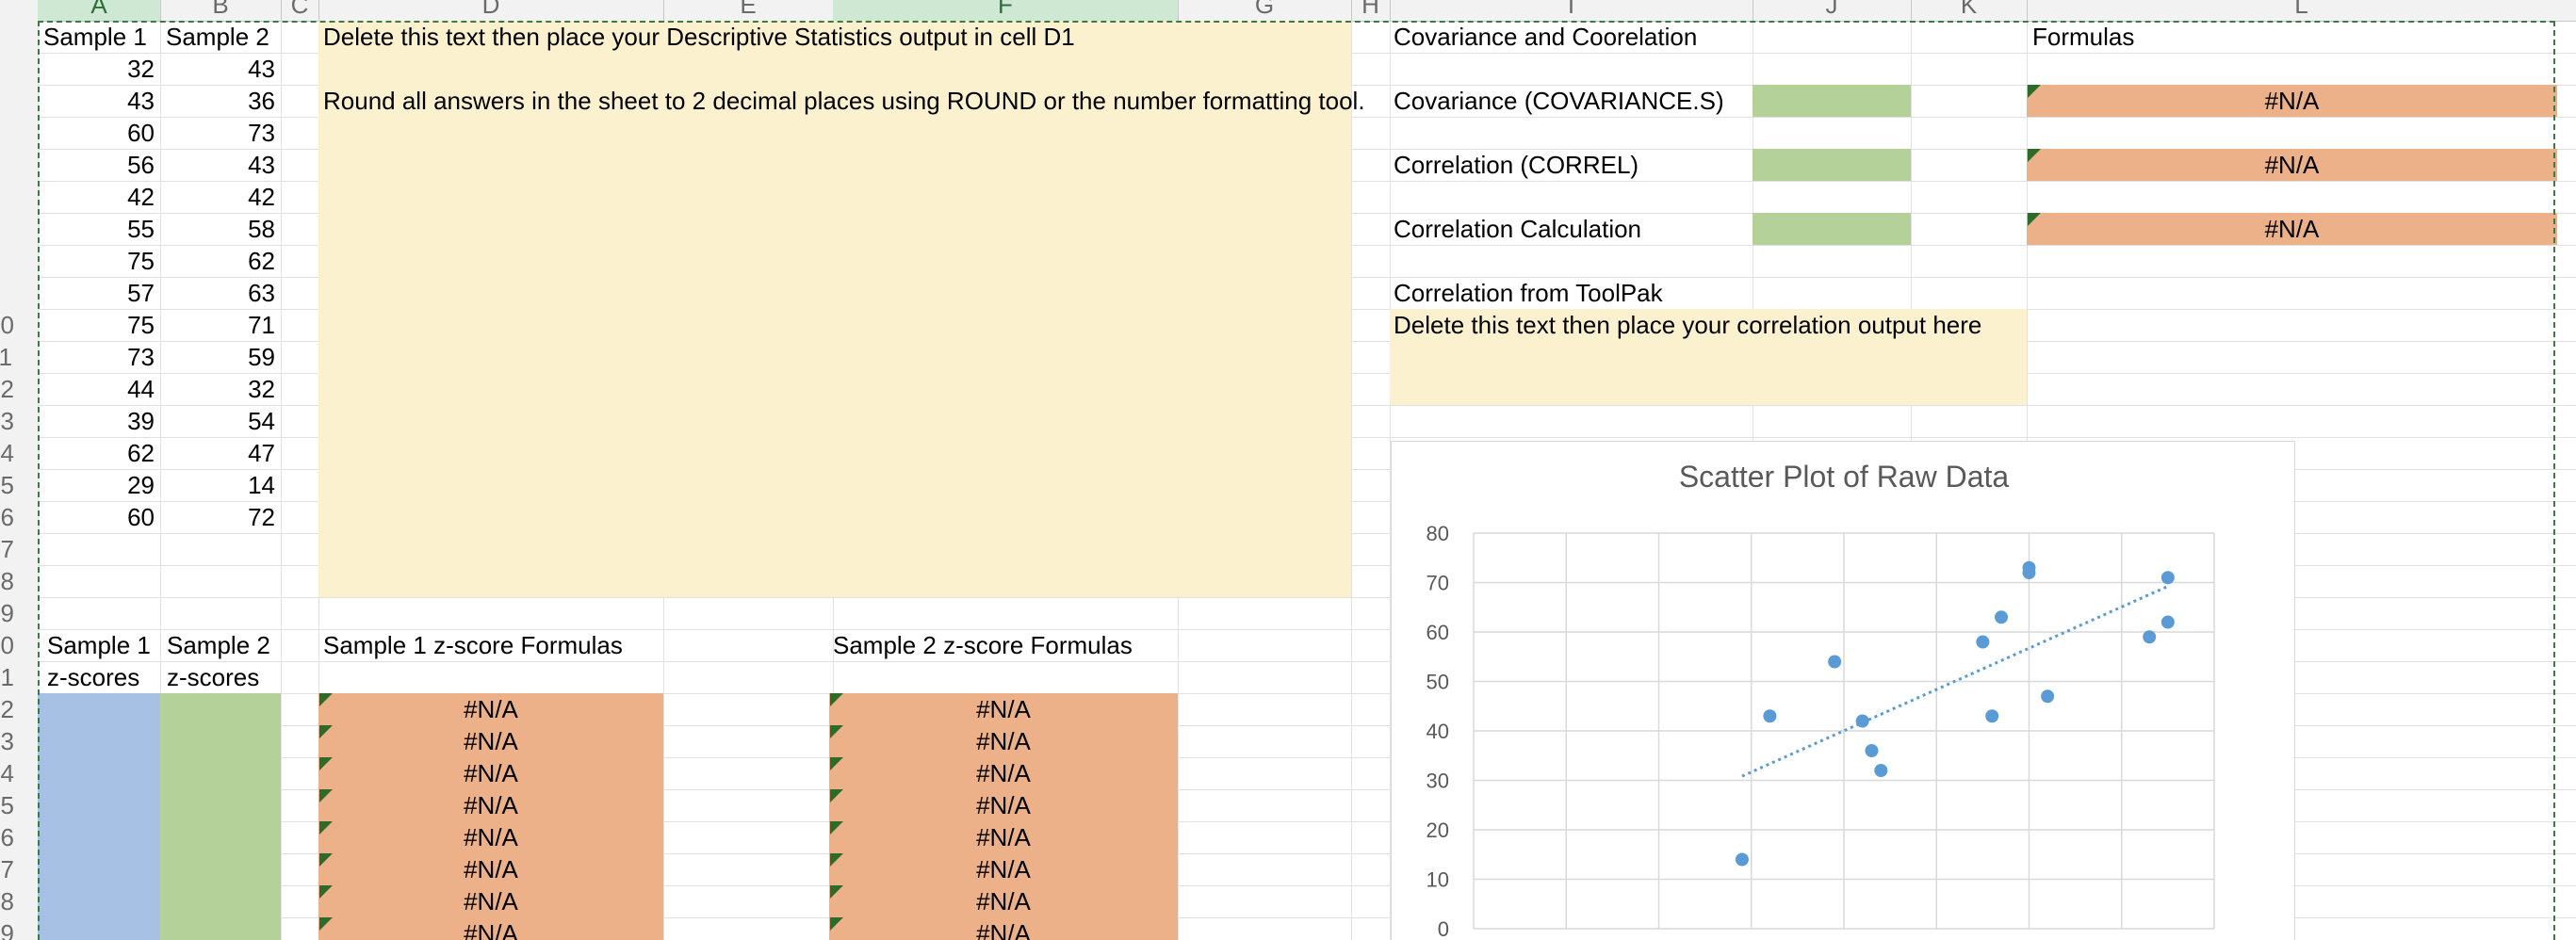 Image resolution: width=2576 pixels, height=940 pixels. Describe the element at coordinates (217, 325) in the screenshot. I see `sample2-value: 71` at that location.